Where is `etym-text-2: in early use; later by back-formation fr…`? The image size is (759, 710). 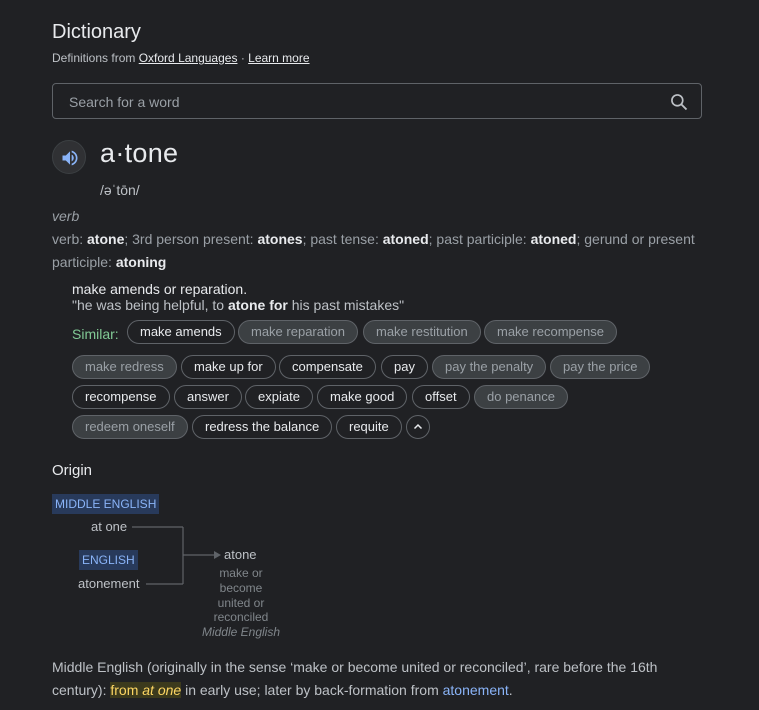
etym-text-2: in early use; later by back-formation fr… is located at coordinates (312, 690).